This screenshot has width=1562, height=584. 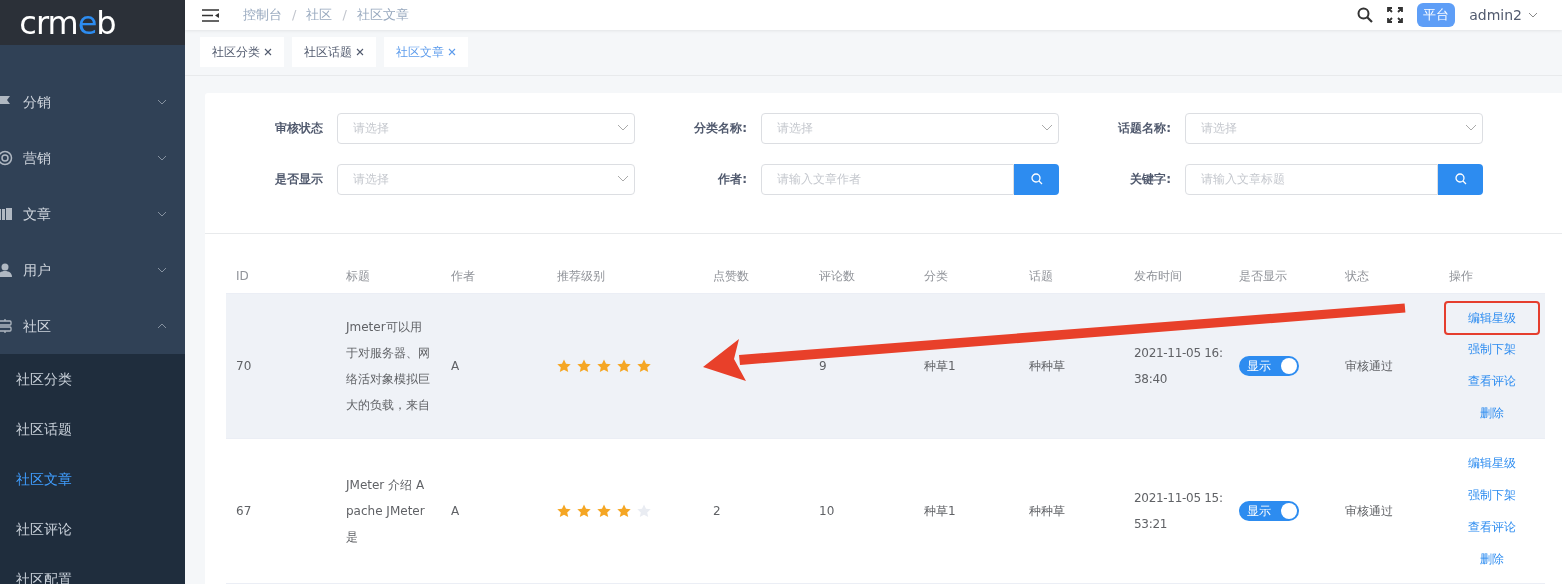 I want to click on table-cell: 10, so click(x=827, y=511).